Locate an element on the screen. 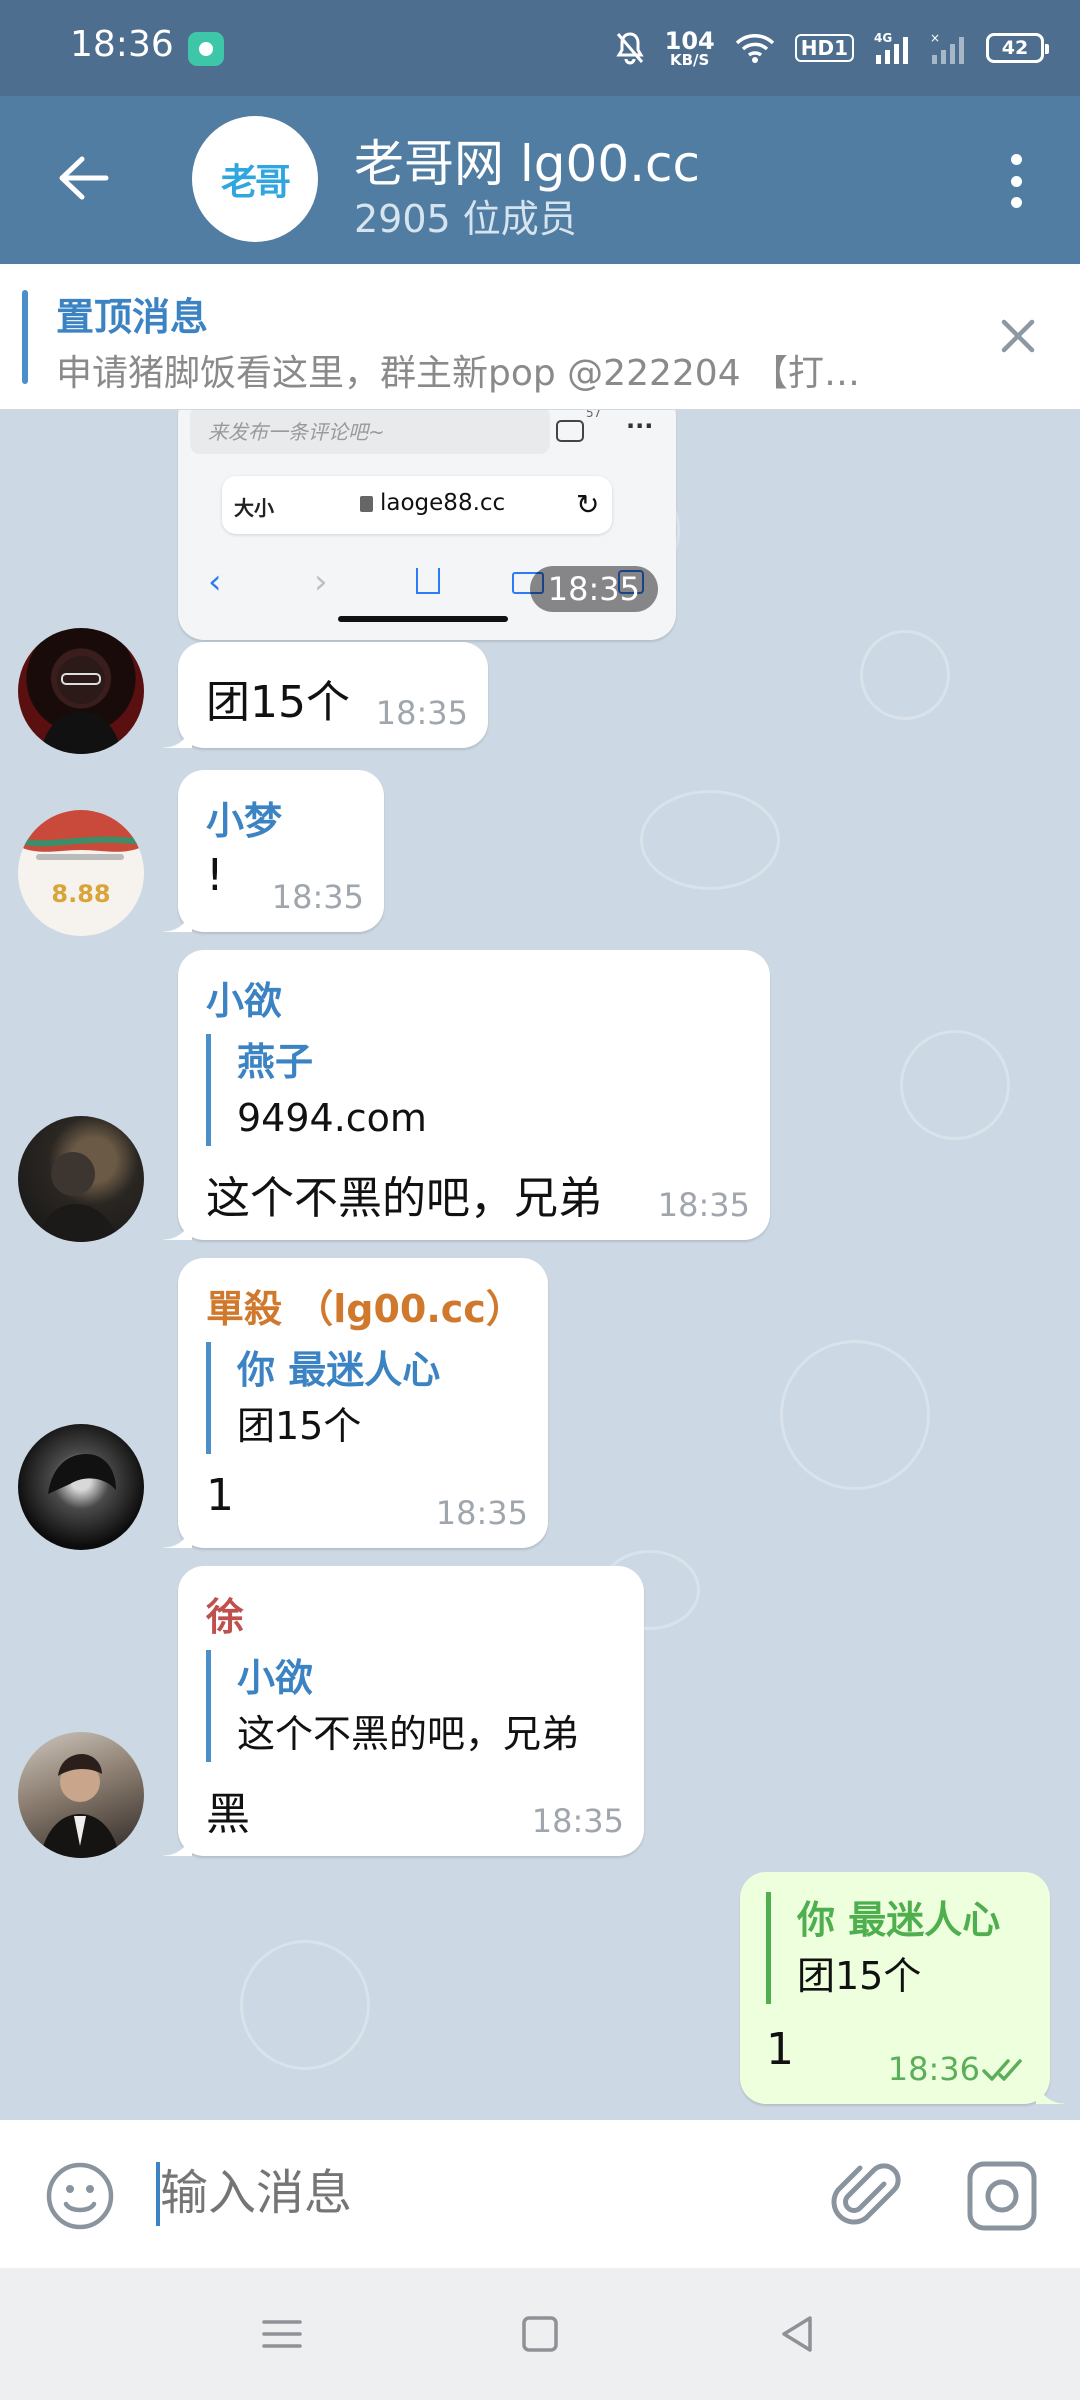 Image resolution: width=1080 pixels, height=2400 pixels. preview-lock-icon is located at coordinates (366, 504).